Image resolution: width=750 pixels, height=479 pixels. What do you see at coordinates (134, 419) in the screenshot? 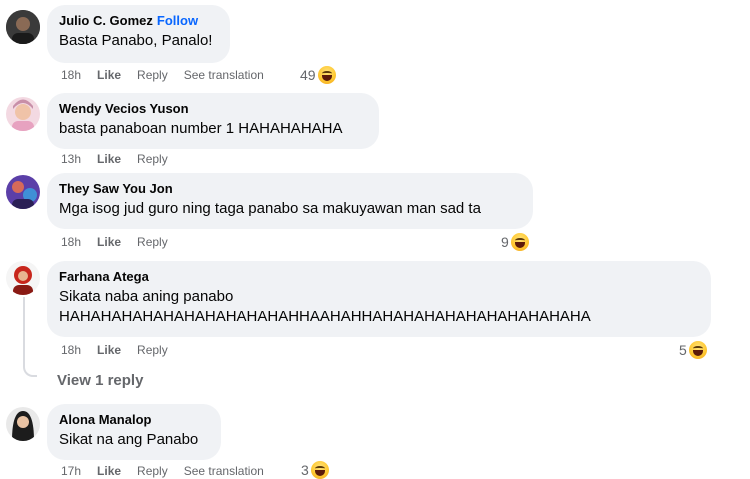
I see `author-name: Alona Manalop` at bounding box center [134, 419].